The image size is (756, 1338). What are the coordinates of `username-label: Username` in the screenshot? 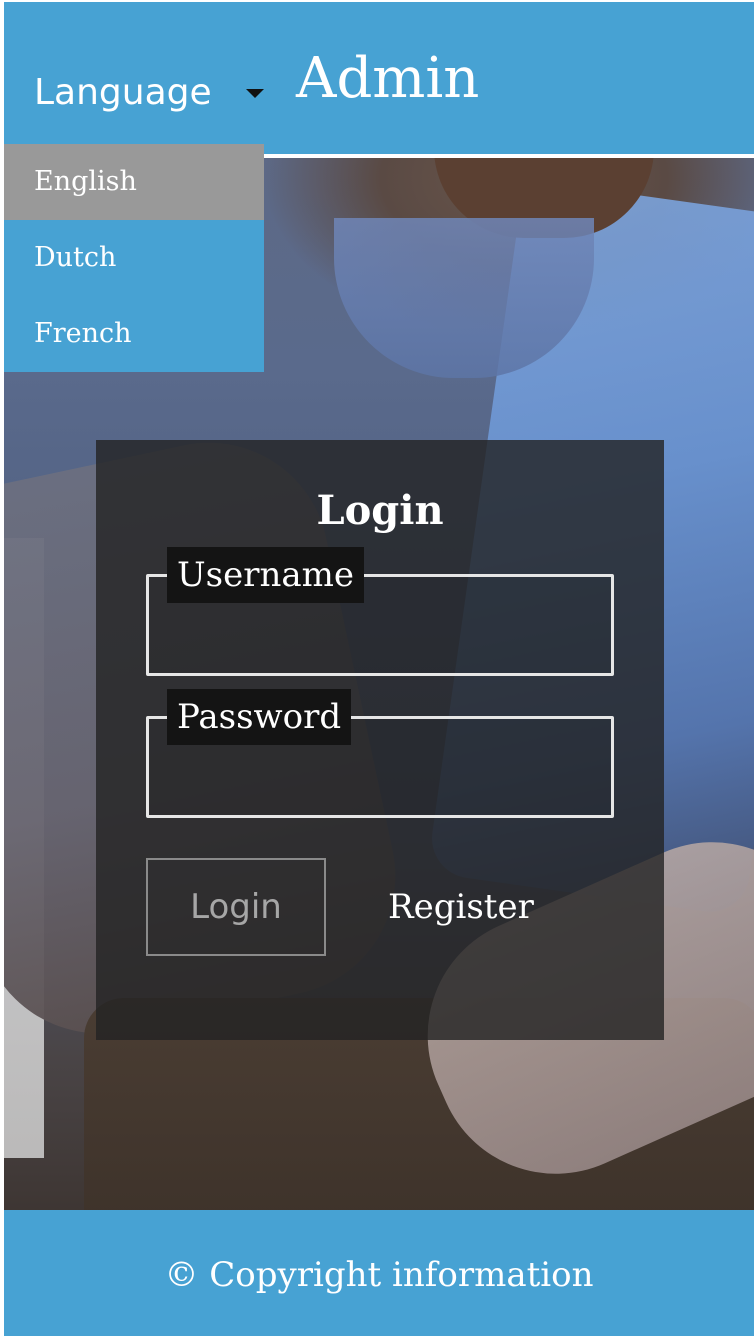 It's located at (266, 575).